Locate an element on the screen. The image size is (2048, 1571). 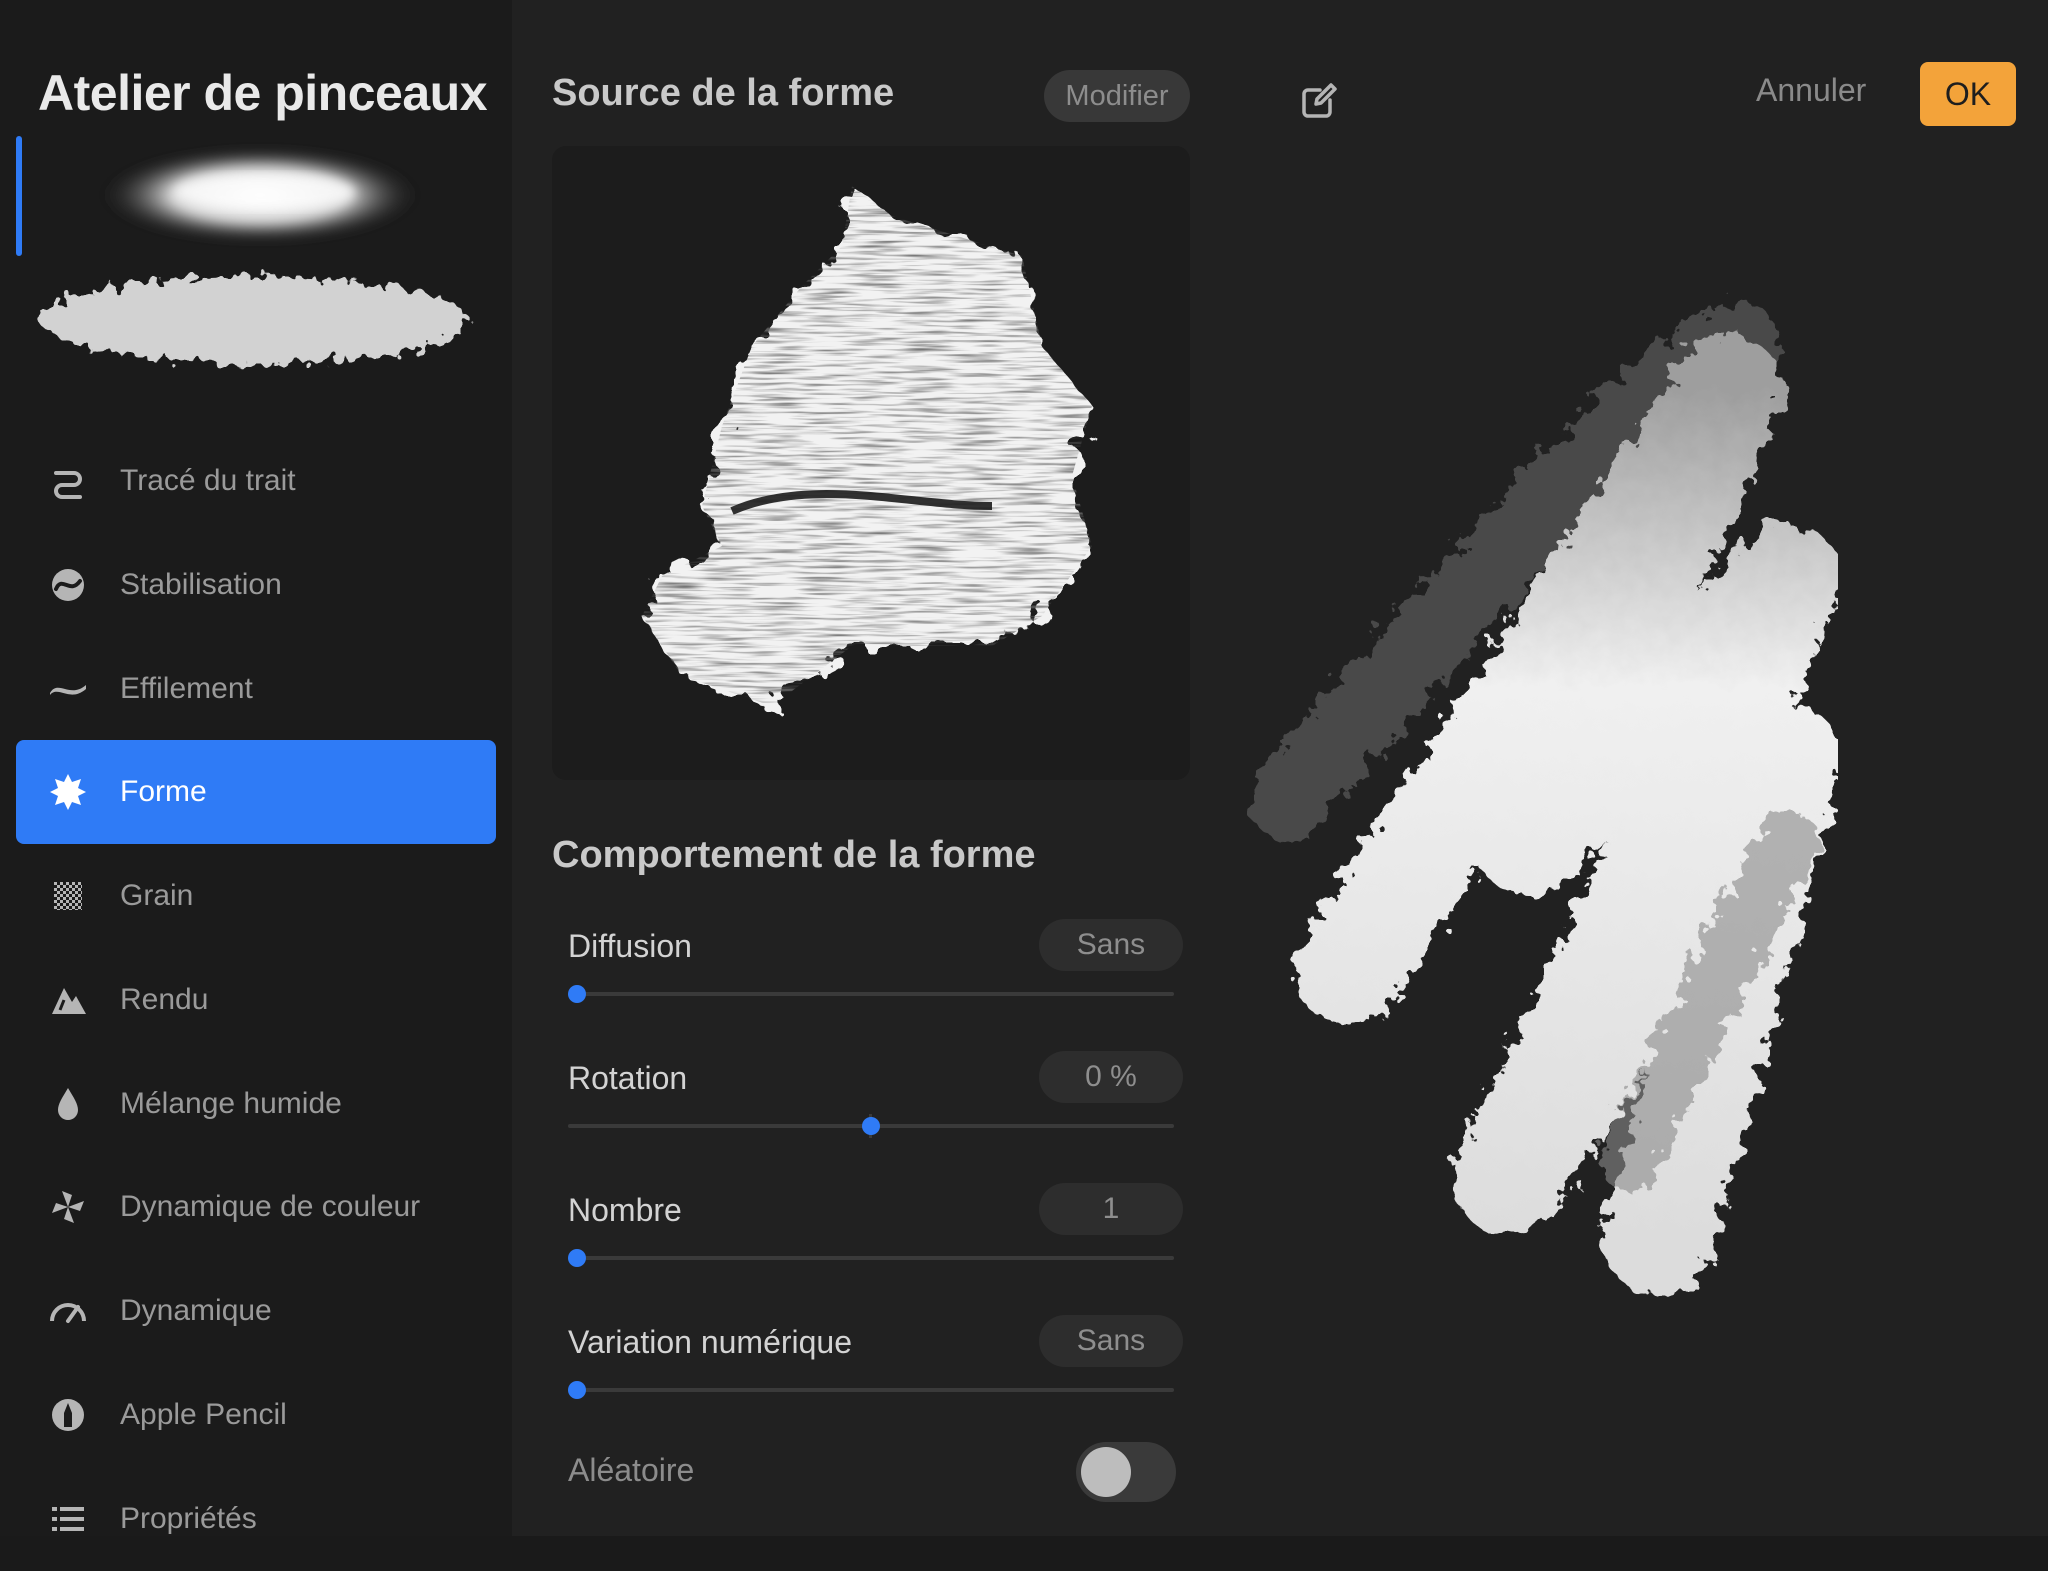
sidebar-item-label: Dynamique is located at coordinates (196, 1310).